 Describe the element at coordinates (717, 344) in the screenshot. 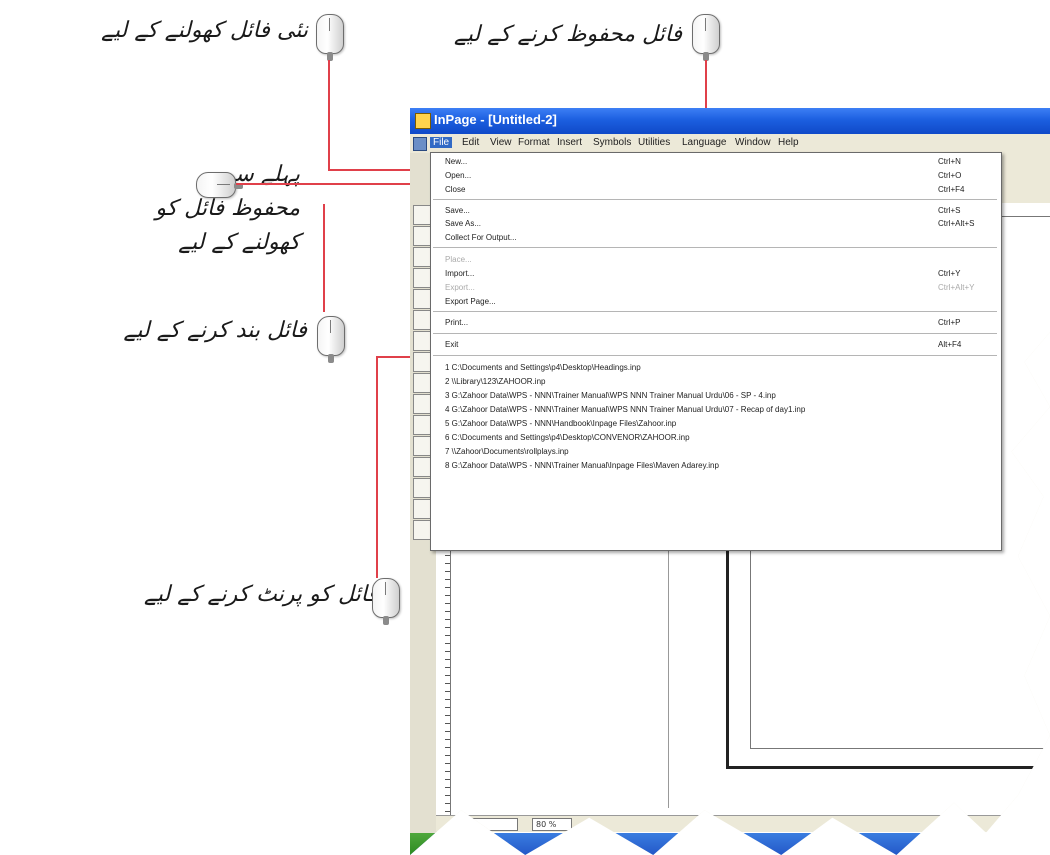

I see `menu-item-exit: Exit Alt+F4` at that location.